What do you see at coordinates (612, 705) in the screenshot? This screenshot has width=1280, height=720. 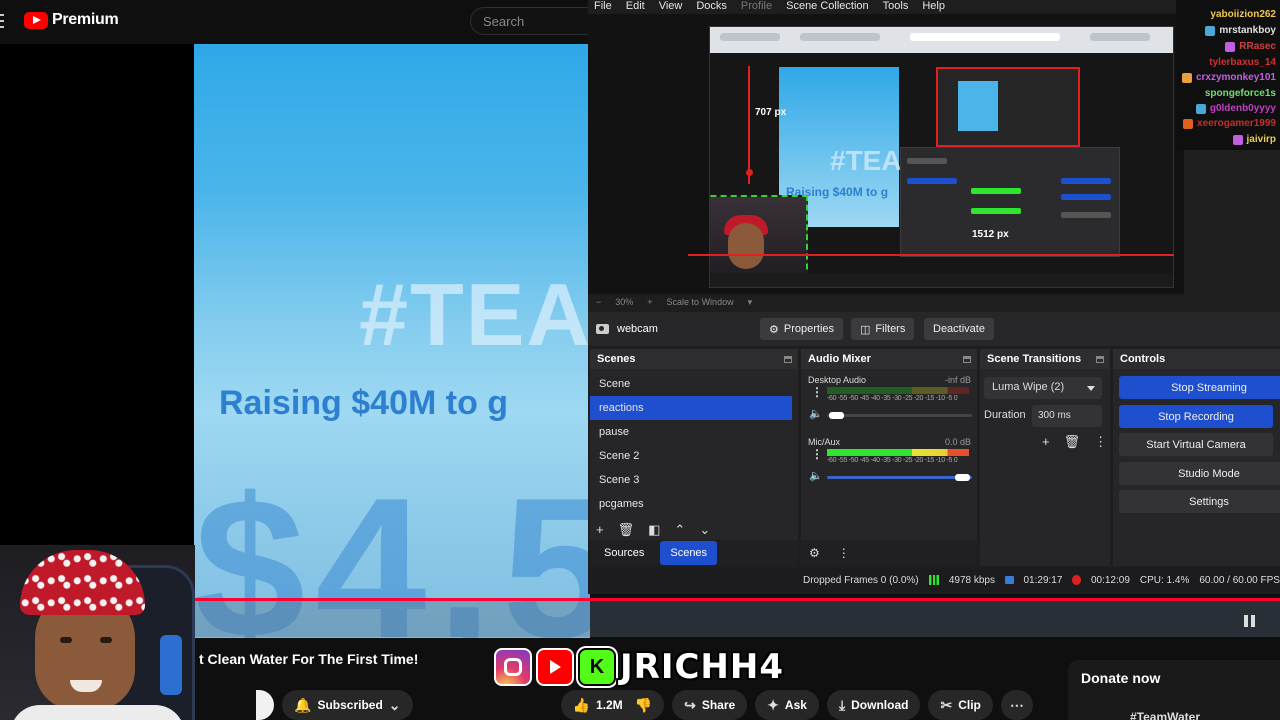 I see `like-button: 👍 1.2M 👎` at bounding box center [612, 705].